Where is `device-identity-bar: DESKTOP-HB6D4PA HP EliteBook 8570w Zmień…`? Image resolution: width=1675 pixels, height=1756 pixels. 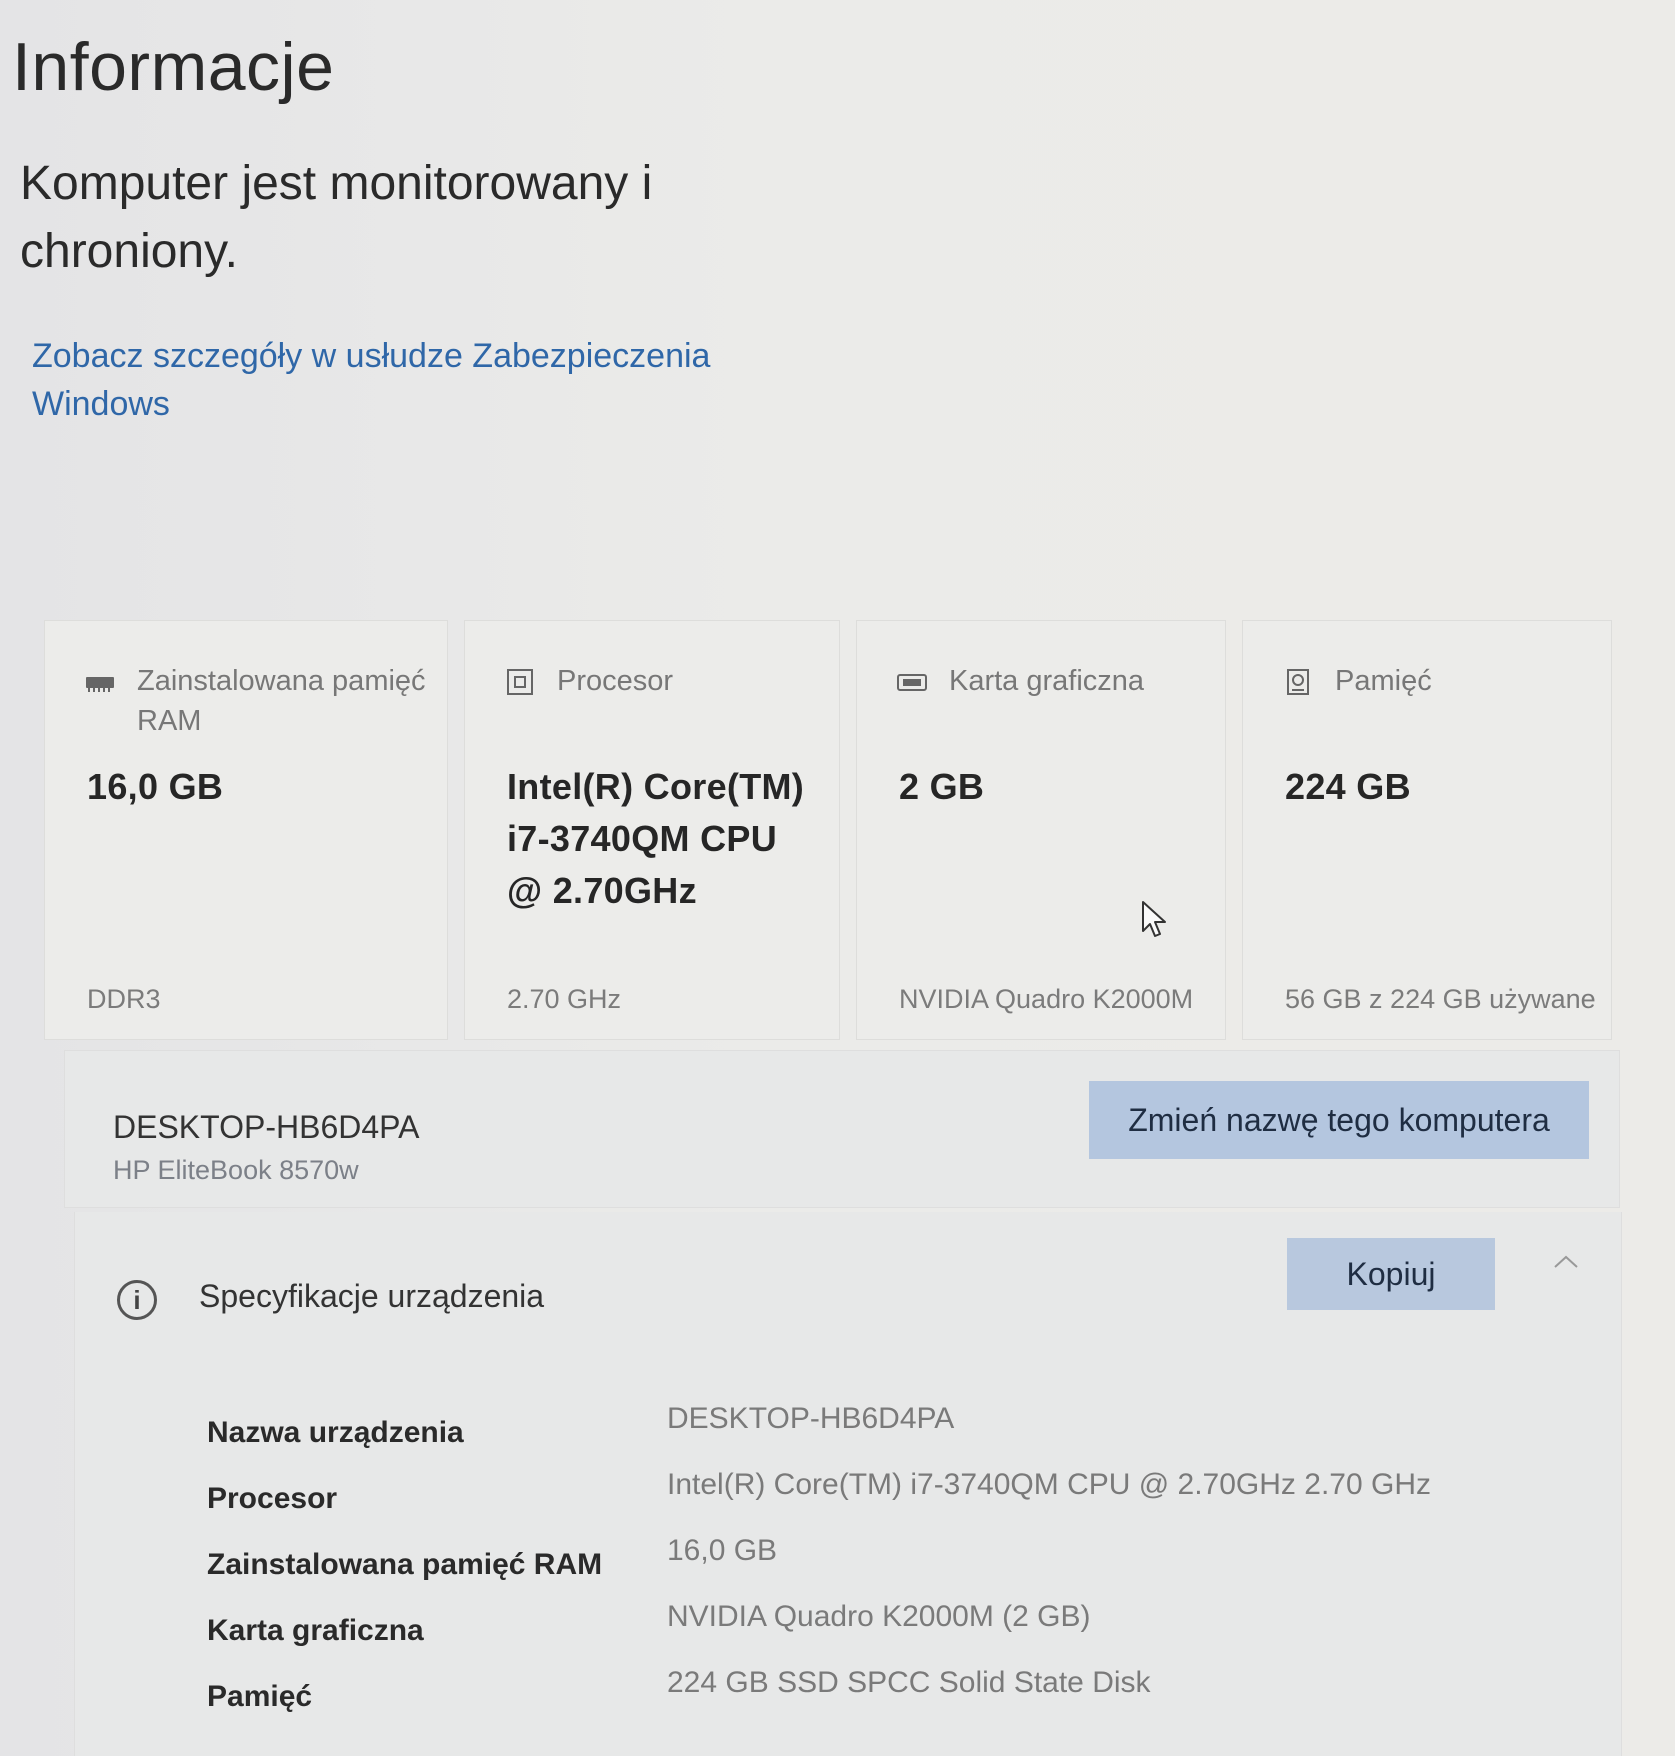 device-identity-bar: DESKTOP-HB6D4PA HP EliteBook 8570w Zmień… is located at coordinates (842, 1129).